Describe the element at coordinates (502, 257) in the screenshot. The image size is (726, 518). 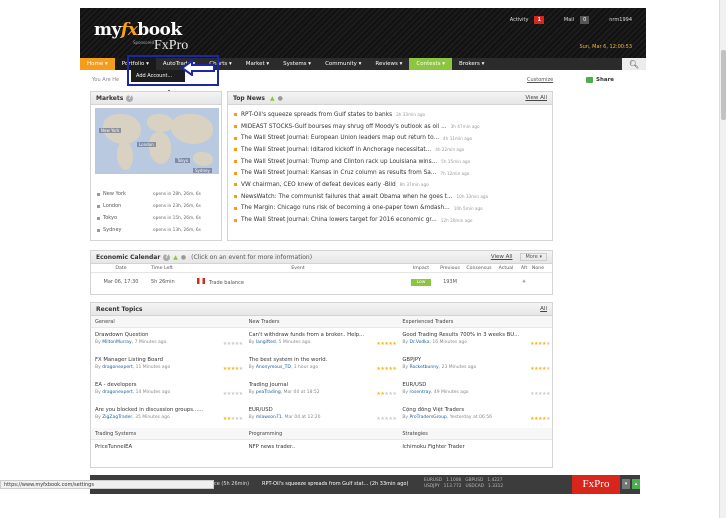
I see `calendar-view-all: View All` at that location.